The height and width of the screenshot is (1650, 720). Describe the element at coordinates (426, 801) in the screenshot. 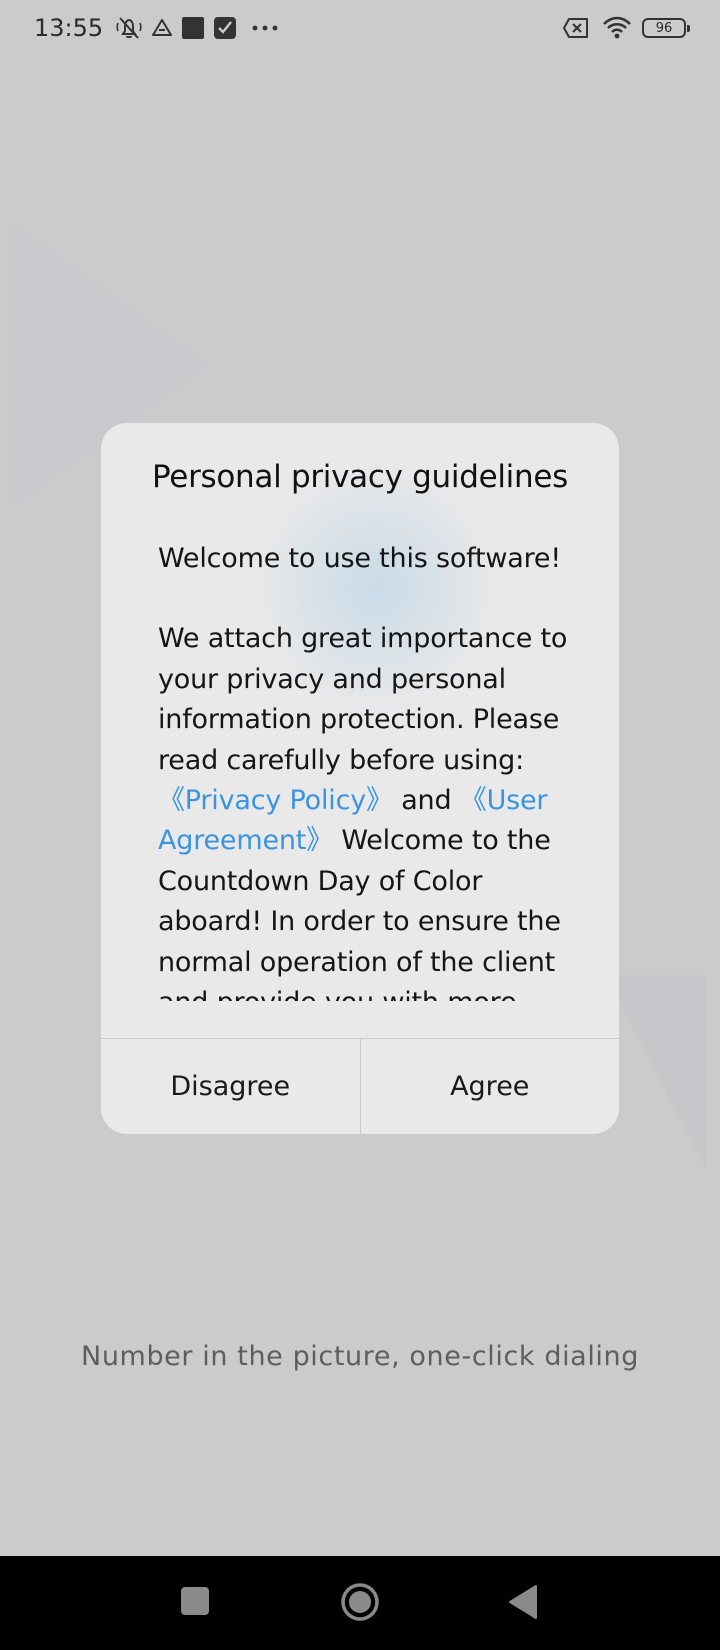

I see `and-text: and` at that location.